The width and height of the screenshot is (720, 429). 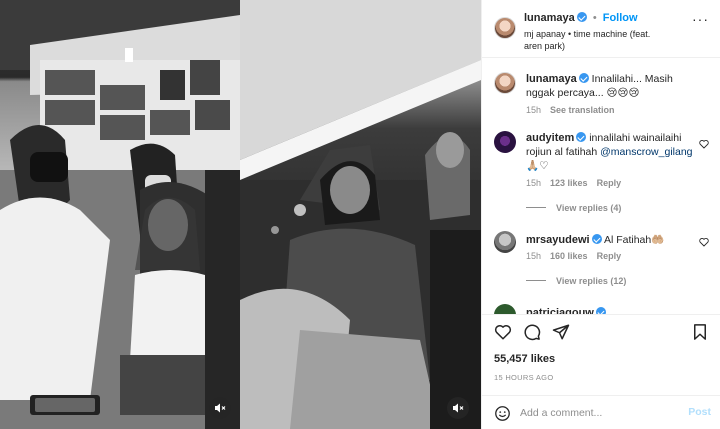 What do you see at coordinates (582, 110) in the screenshot?
I see `see-translation-button: See translation` at bounding box center [582, 110].